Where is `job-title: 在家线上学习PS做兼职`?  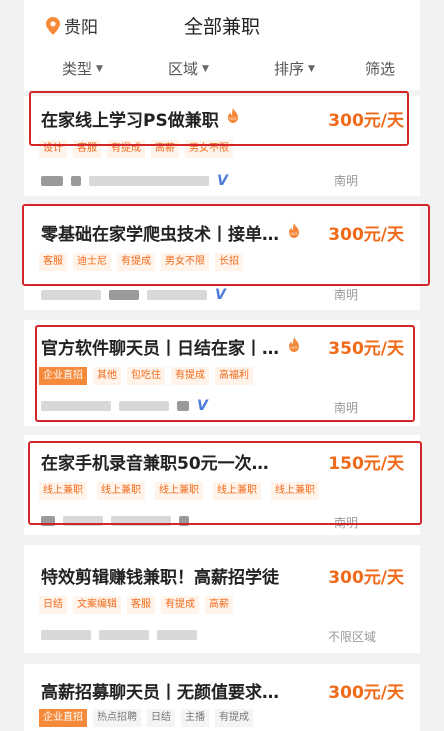
job-title: 在家线上学习PS做兼职 is located at coordinates (130, 121).